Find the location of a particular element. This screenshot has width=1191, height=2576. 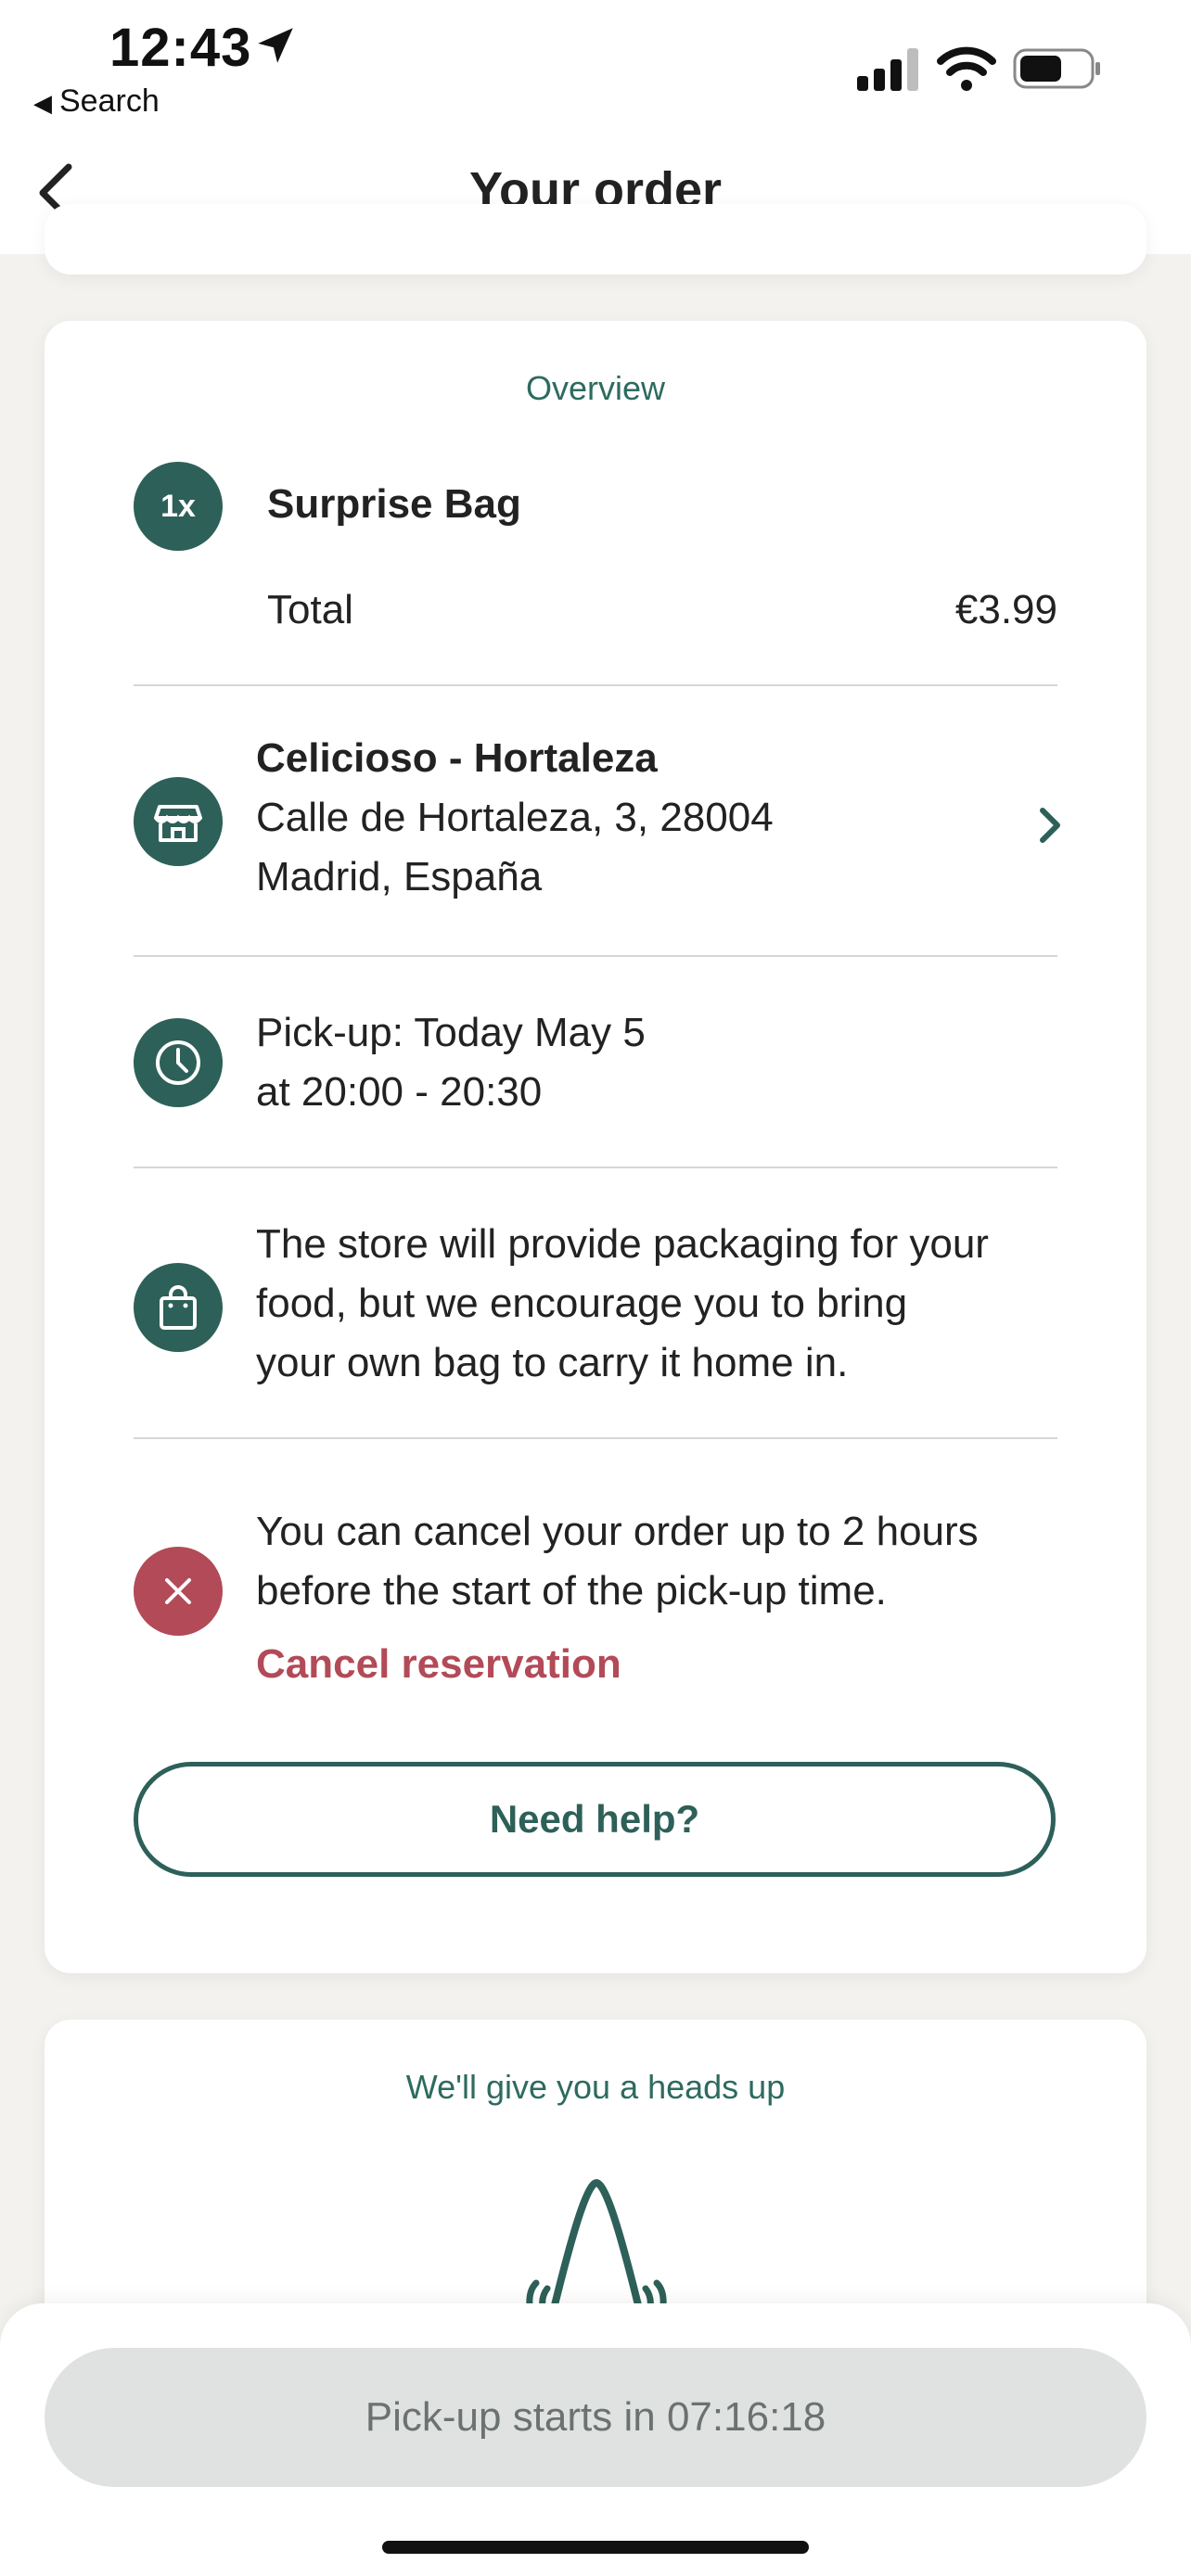

clock-icon-circle is located at coordinates (178, 1062).